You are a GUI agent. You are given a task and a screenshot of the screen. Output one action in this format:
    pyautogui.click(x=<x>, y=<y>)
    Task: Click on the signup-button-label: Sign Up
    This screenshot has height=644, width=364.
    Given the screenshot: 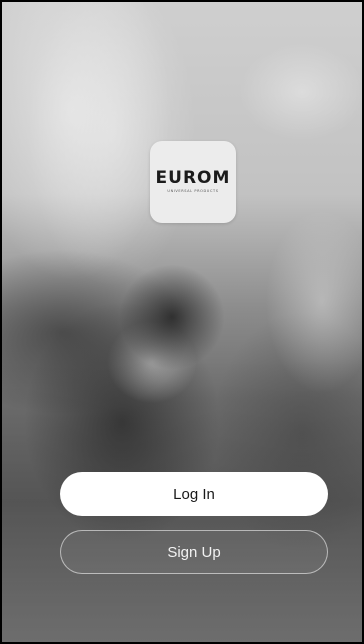 What is the action you would take?
    pyautogui.click(x=194, y=552)
    